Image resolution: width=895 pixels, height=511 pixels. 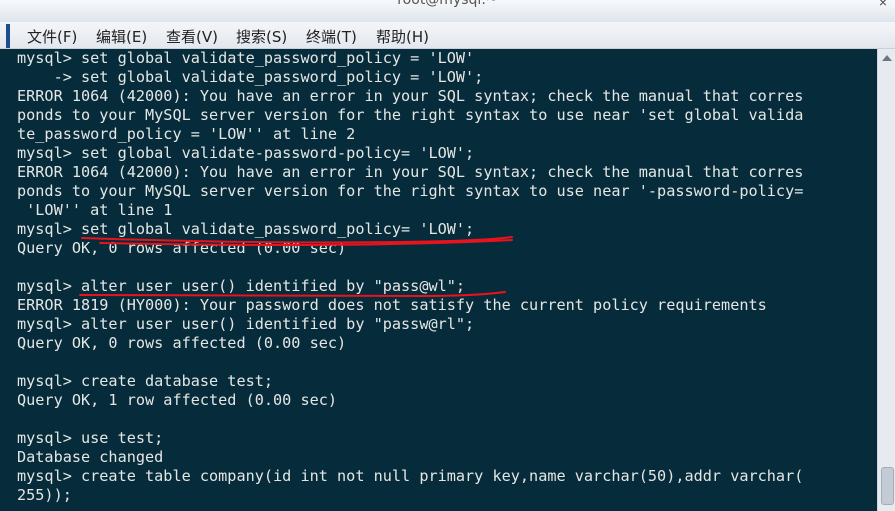 What do you see at coordinates (887, 486) in the screenshot?
I see `scrollbar-thumb` at bounding box center [887, 486].